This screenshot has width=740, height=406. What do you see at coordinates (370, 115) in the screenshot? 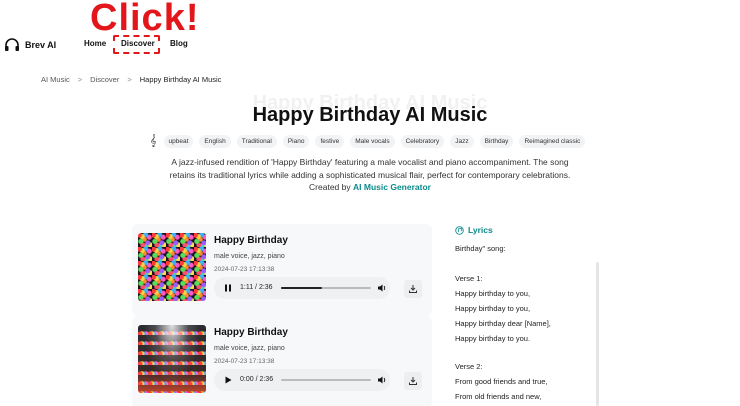
I see `page-title: Happy Birthday AI Music` at bounding box center [370, 115].